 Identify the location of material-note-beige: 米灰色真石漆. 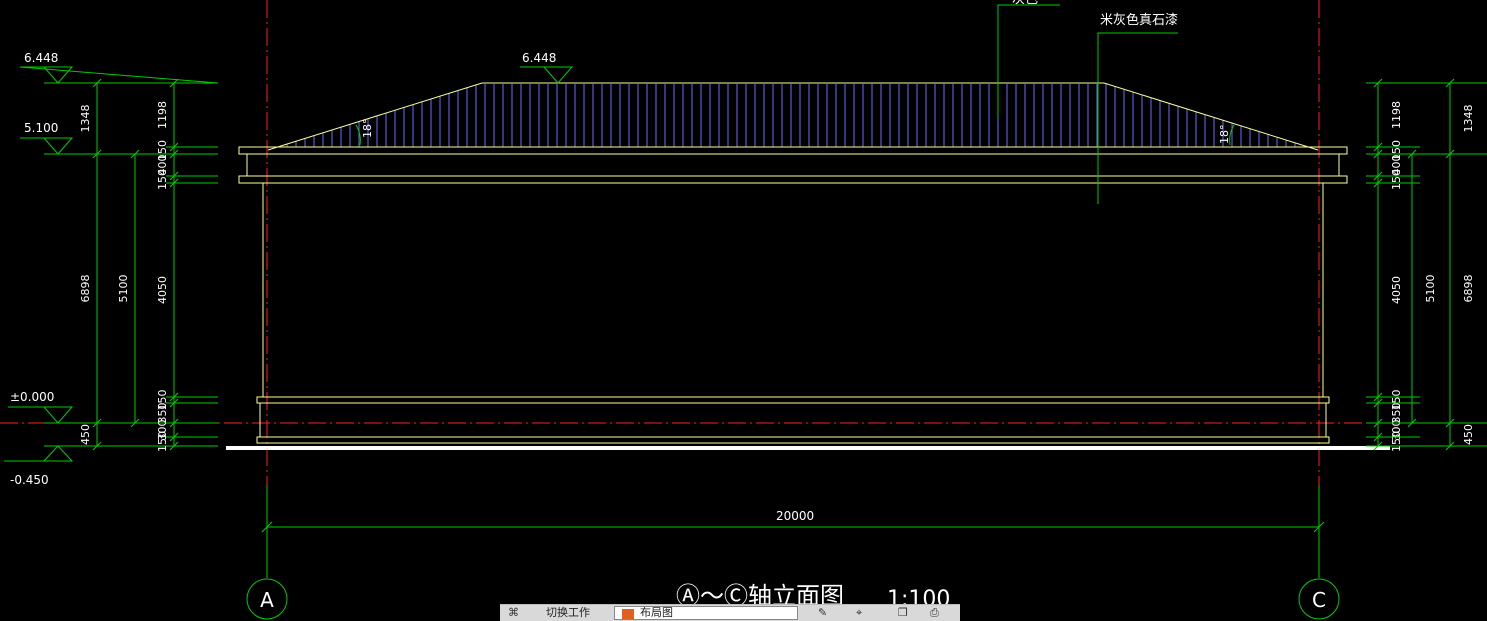
(1139, 20).